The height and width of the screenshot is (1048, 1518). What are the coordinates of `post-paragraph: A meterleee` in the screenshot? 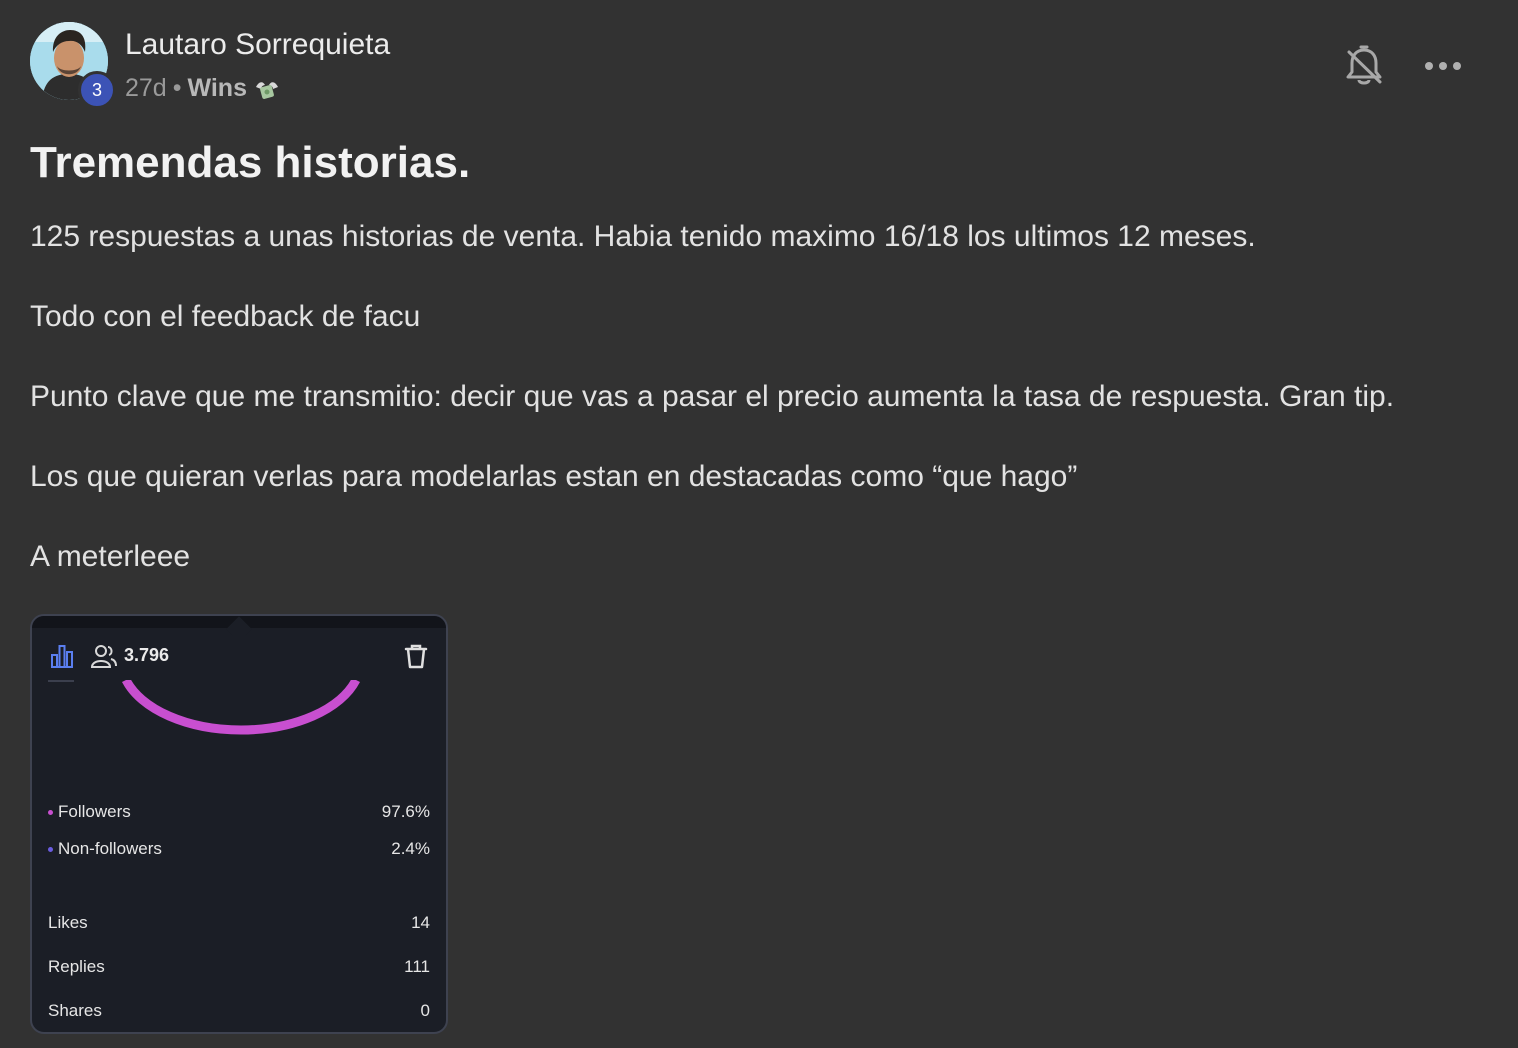 It's located at (110, 556).